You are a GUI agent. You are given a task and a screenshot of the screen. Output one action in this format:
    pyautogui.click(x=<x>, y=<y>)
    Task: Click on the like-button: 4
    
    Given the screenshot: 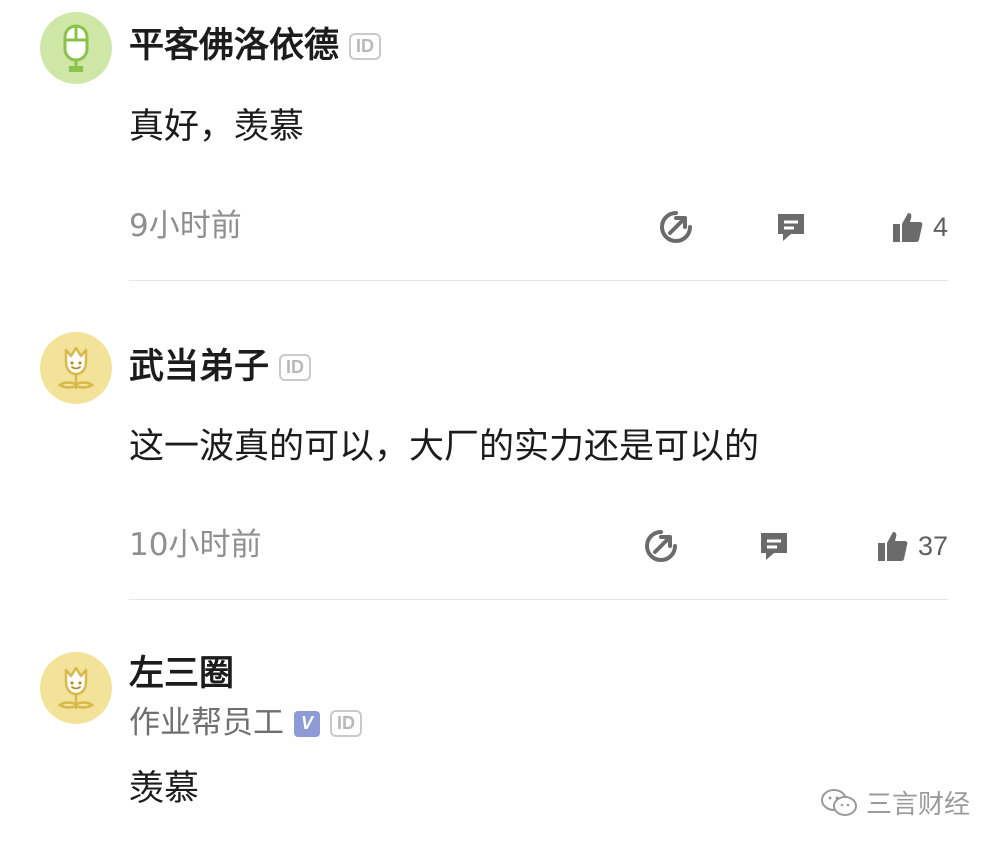 What is the action you would take?
    pyautogui.click(x=919, y=227)
    